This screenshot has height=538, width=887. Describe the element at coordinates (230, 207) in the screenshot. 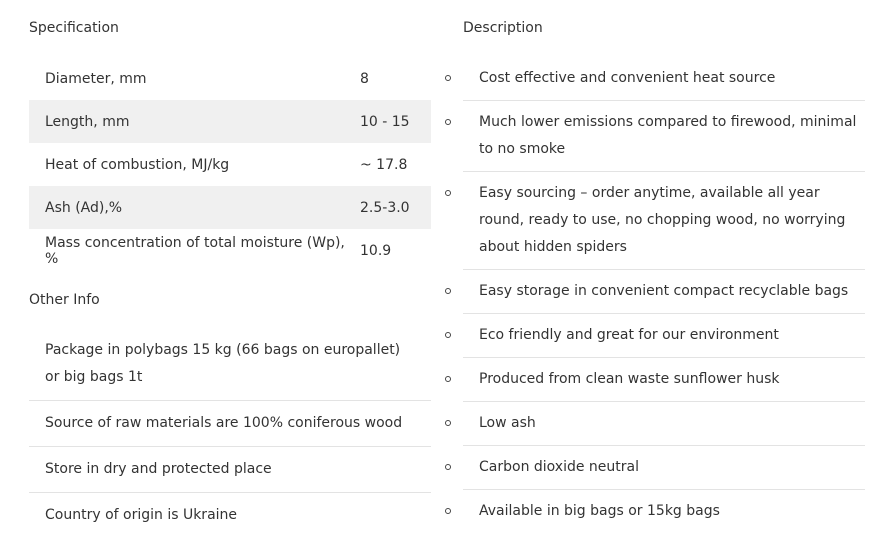

I see `spec-row-ash: Ash (Ad),% 2.5-3.0` at that location.